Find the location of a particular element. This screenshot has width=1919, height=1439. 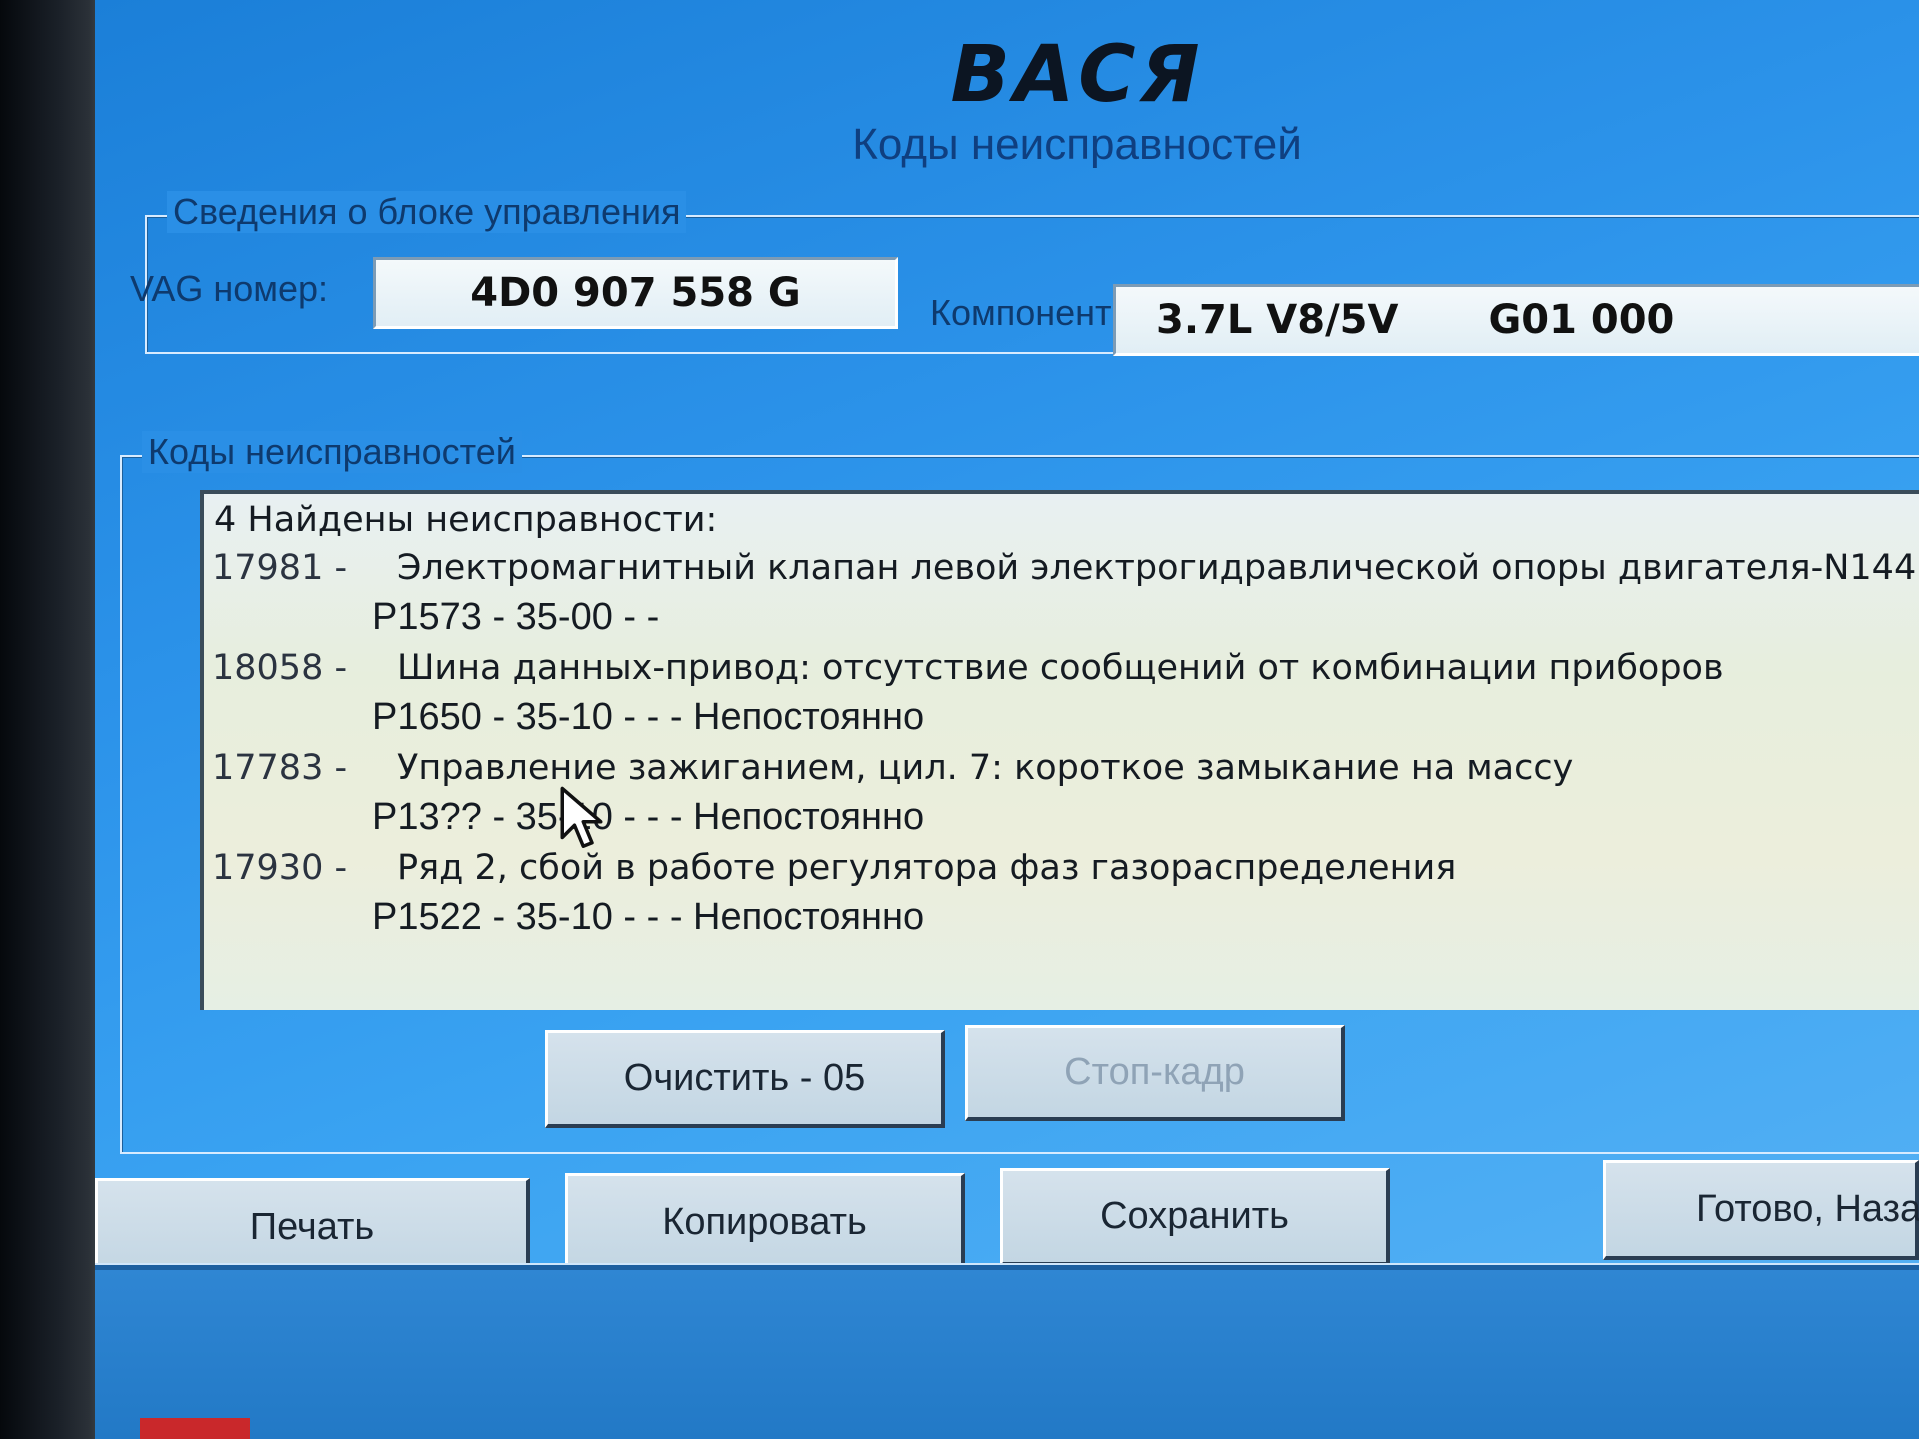

copy-button: Копировать is located at coordinates (765, 1223).